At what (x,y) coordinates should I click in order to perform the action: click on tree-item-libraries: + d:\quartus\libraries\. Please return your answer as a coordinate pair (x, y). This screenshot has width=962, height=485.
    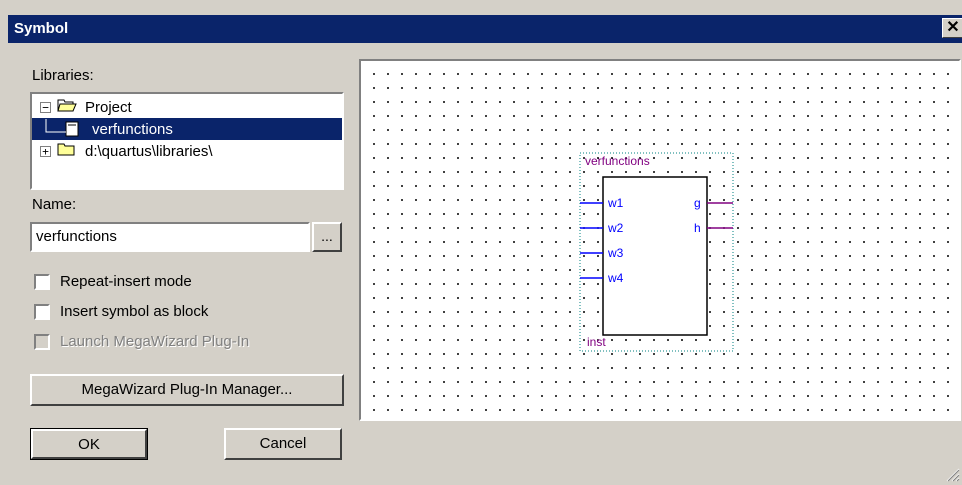
    Looking at the image, I should click on (187, 151).